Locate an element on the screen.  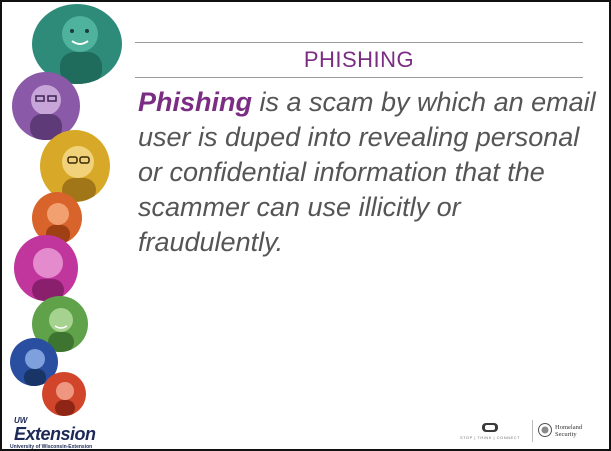
portrait-magenta-image is located at coordinates (46, 268).